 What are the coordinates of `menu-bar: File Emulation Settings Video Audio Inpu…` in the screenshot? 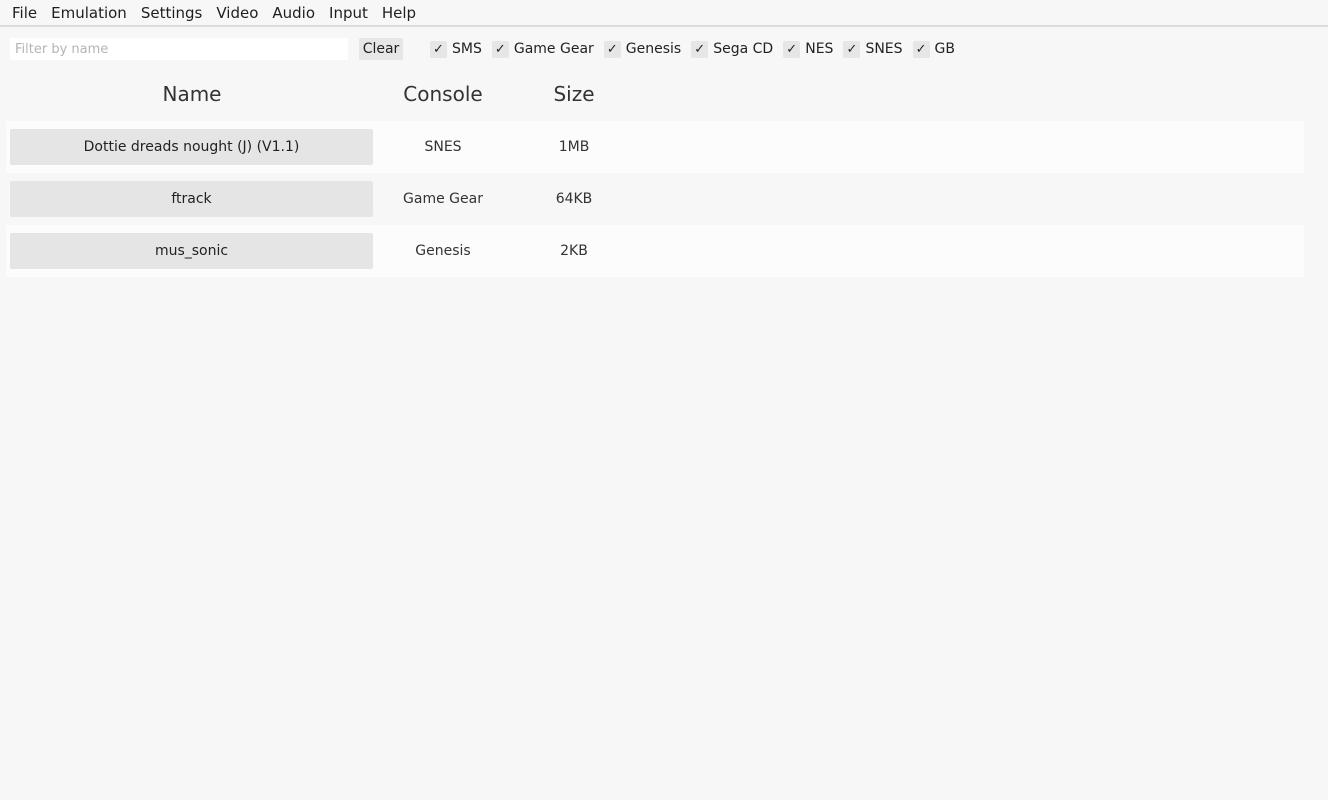 It's located at (664, 13).